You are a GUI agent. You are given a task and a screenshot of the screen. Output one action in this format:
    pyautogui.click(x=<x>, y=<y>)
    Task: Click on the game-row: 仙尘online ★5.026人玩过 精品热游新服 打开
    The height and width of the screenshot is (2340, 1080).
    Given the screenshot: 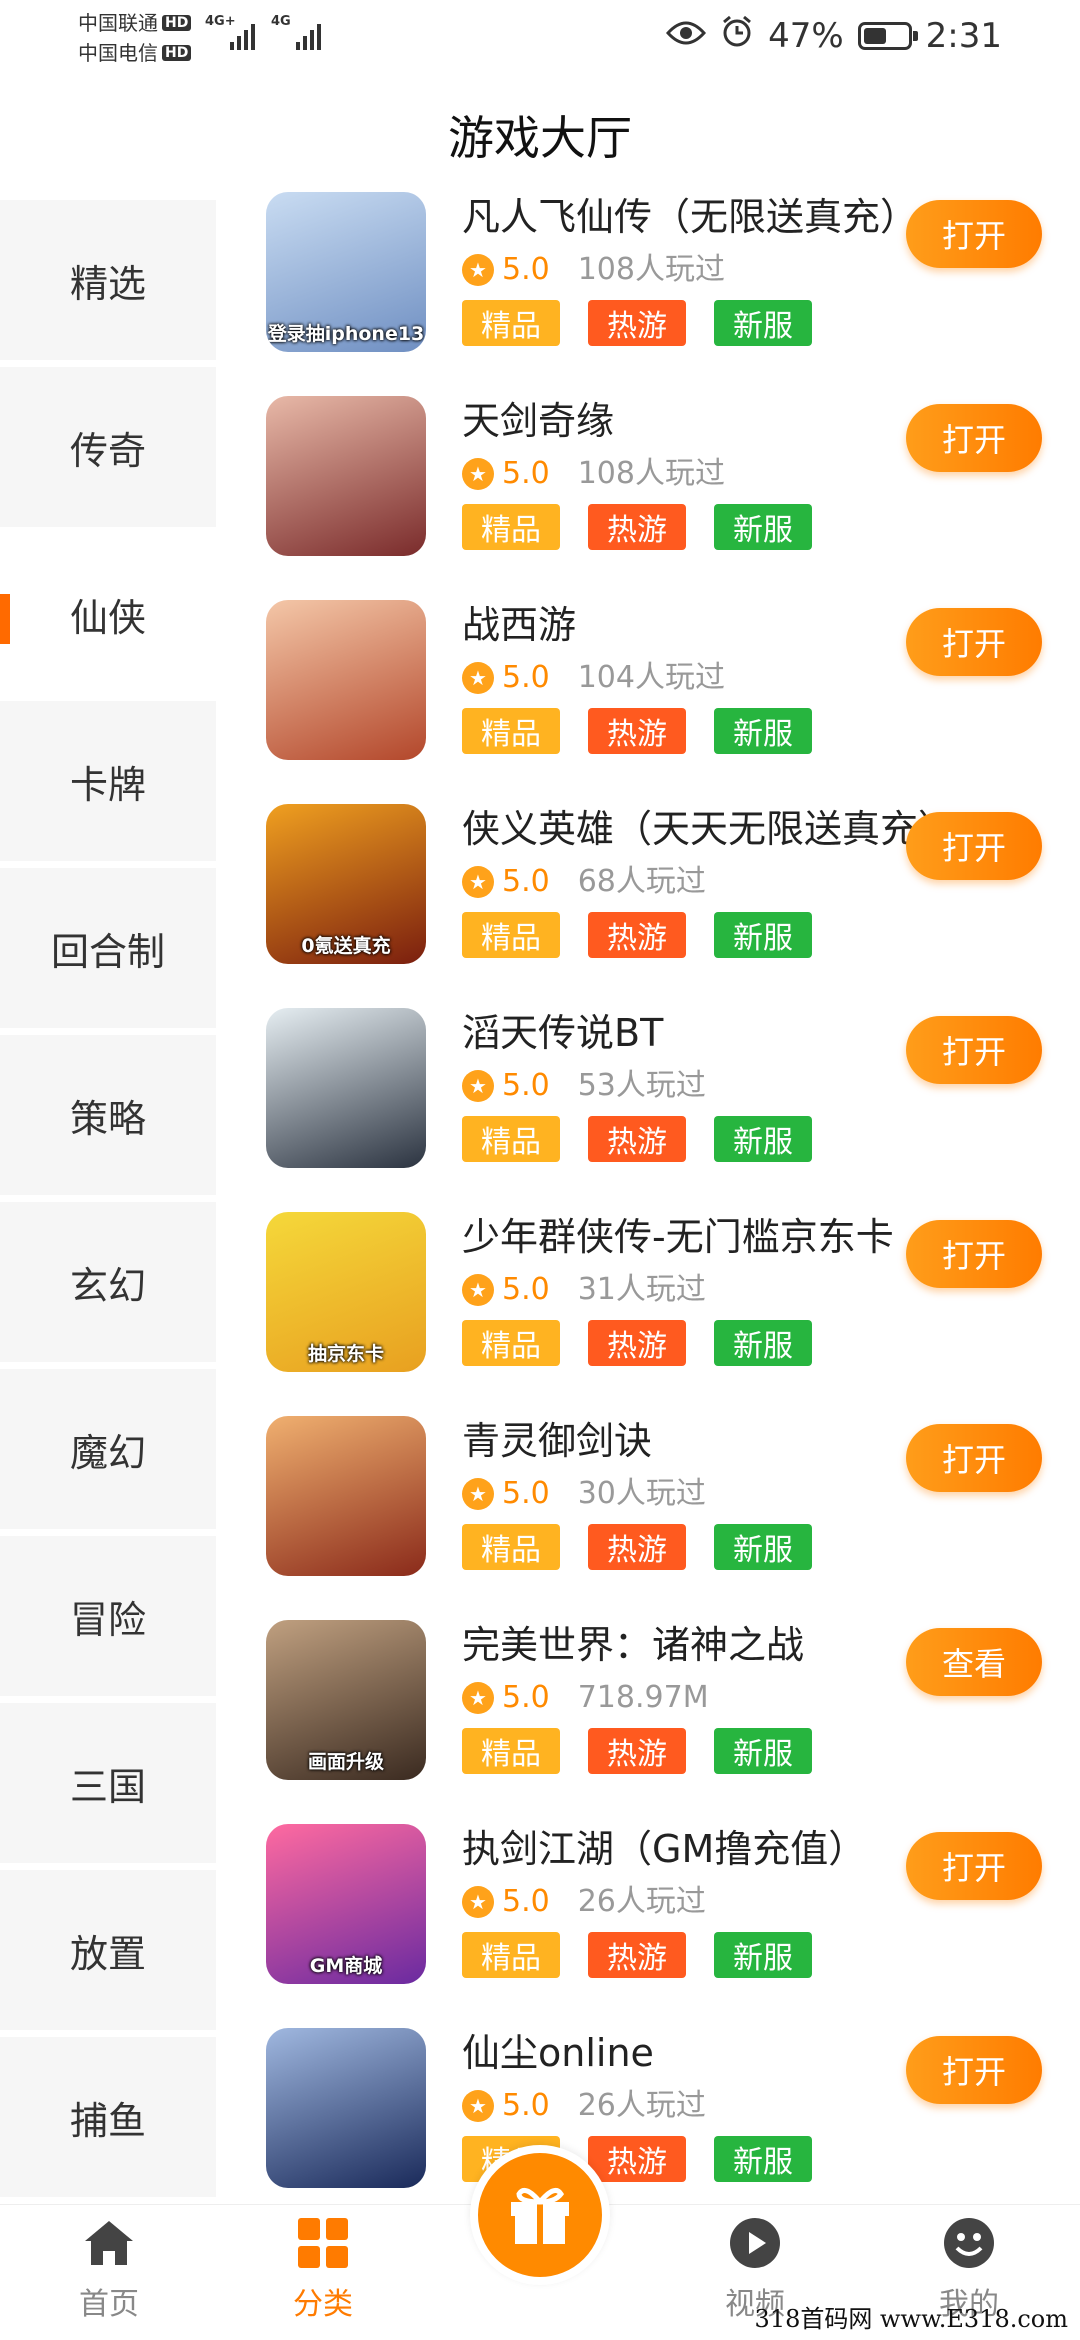 What is the action you would take?
    pyautogui.click(x=661, y=2130)
    